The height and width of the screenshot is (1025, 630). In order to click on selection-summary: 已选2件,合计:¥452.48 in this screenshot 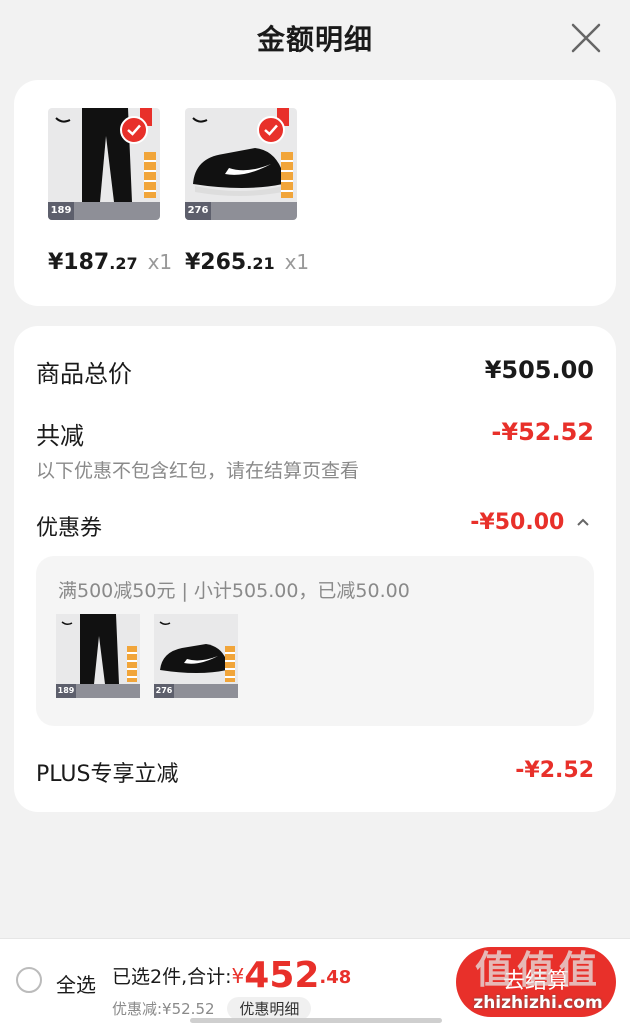, I will do `click(231, 975)`.